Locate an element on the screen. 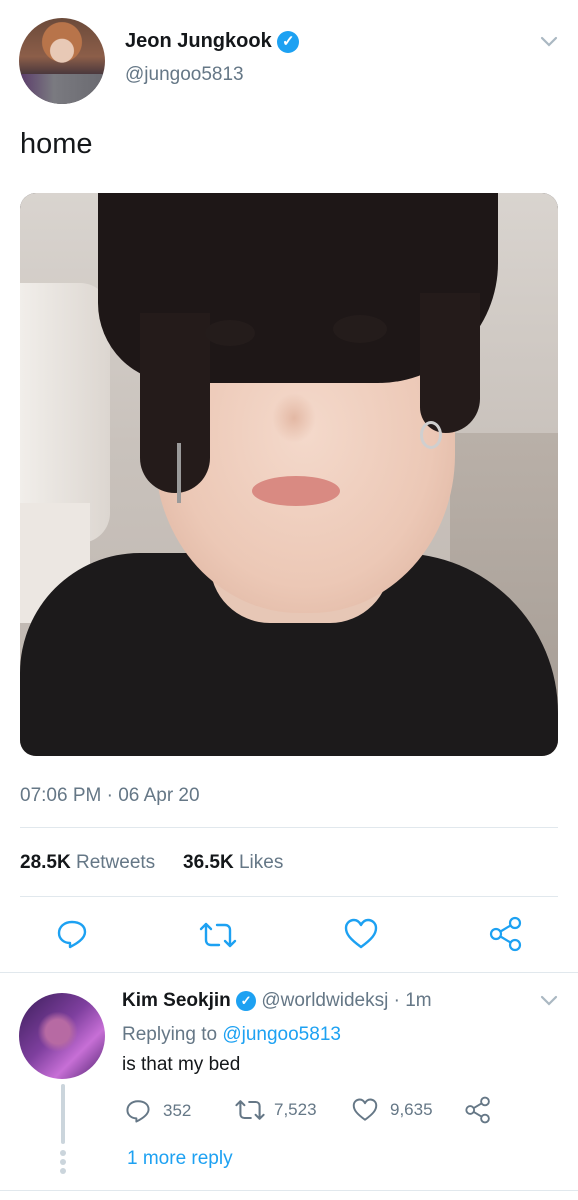 The width and height of the screenshot is (578, 1200). more-replies-link: 1 more reply is located at coordinates (180, 1159).